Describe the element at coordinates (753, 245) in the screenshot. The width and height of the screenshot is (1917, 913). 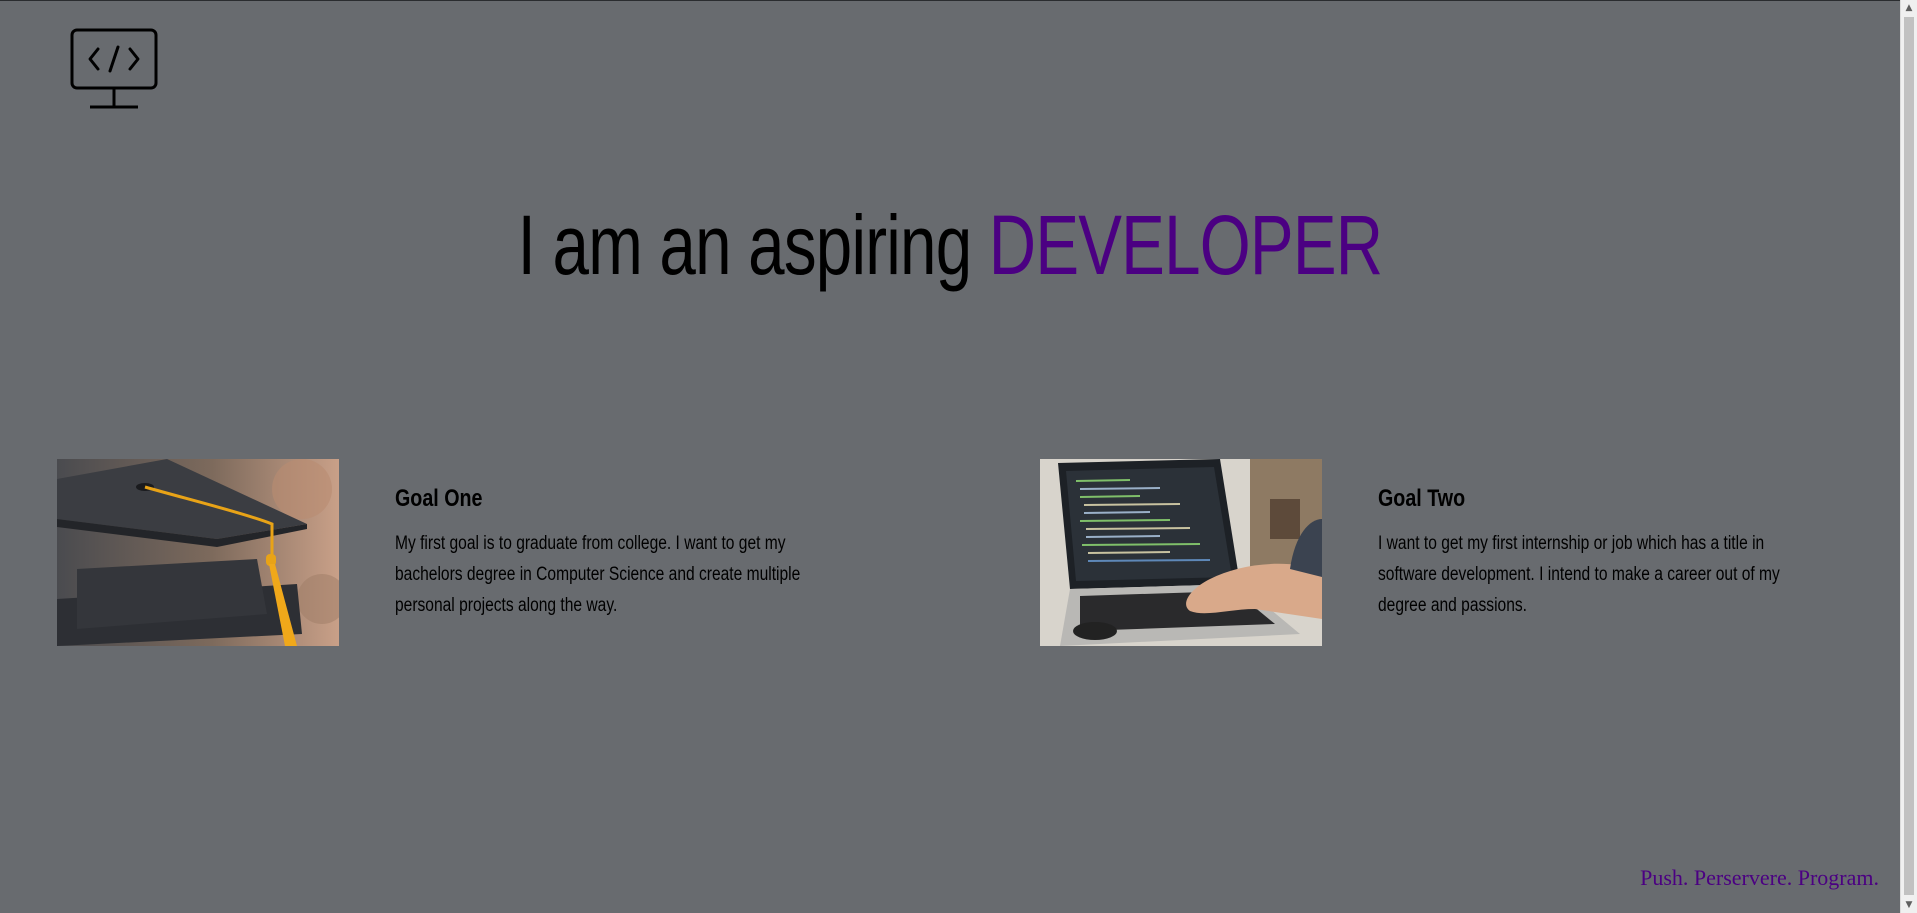
I see `hero-prefix: I am an aspiring` at that location.